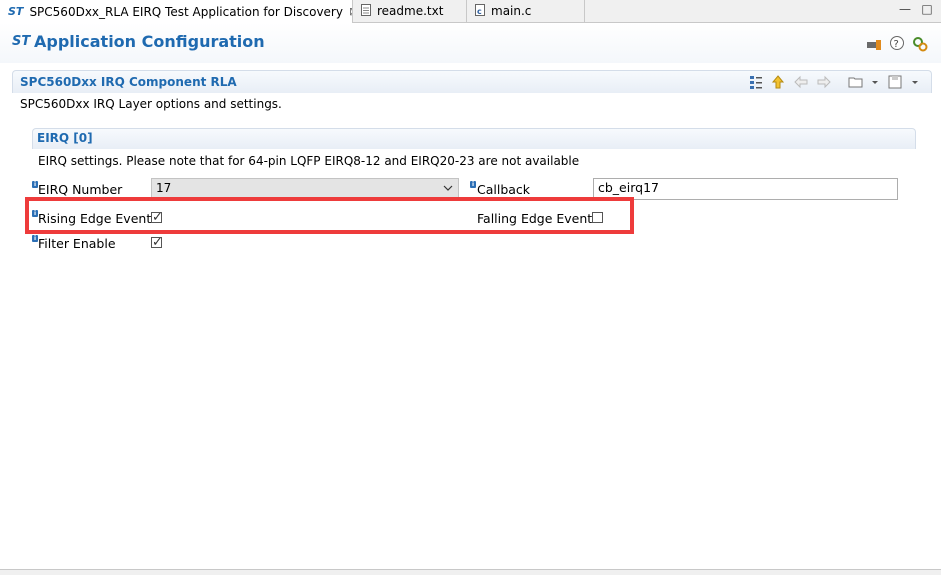 Image resolution: width=941 pixels, height=575 pixels. I want to click on filter-enable-label: Filter Enable, so click(77, 243).